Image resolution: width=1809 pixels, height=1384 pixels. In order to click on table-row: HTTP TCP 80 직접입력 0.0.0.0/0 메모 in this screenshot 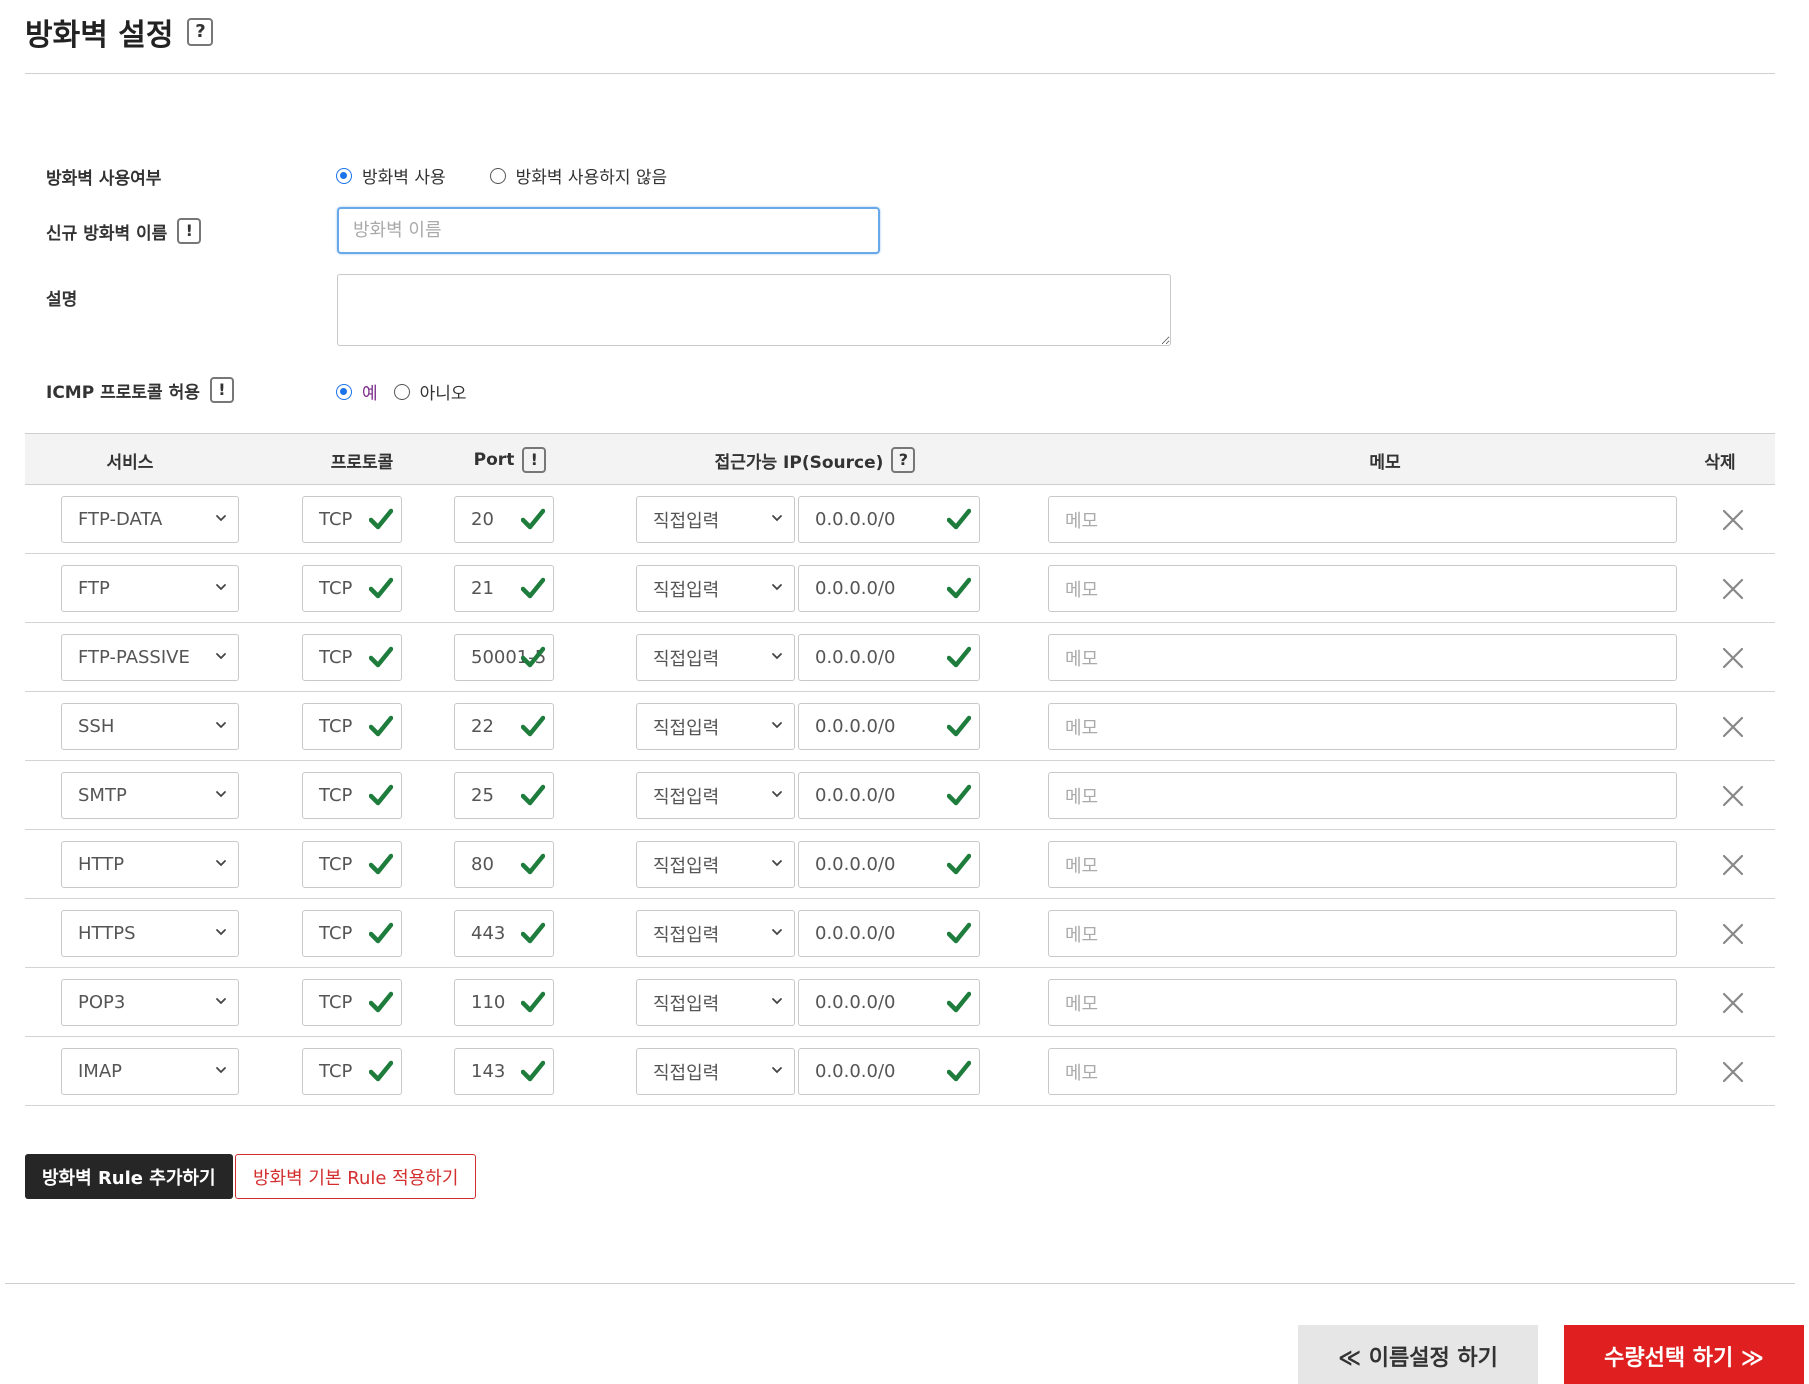, I will do `click(900, 864)`.